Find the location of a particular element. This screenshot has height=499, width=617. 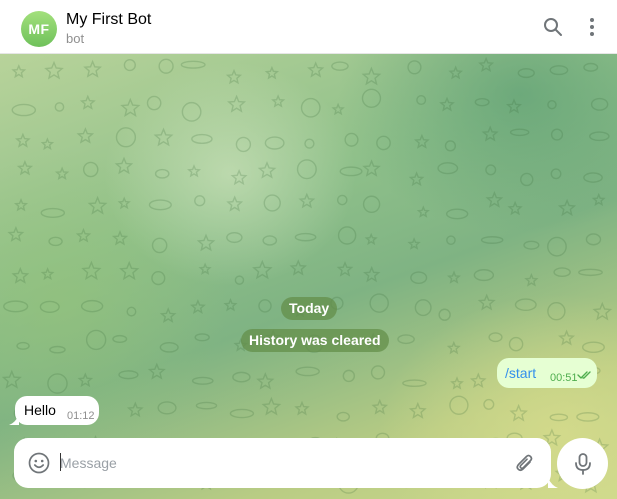

read-checkmarks-icon is located at coordinates (584, 375).